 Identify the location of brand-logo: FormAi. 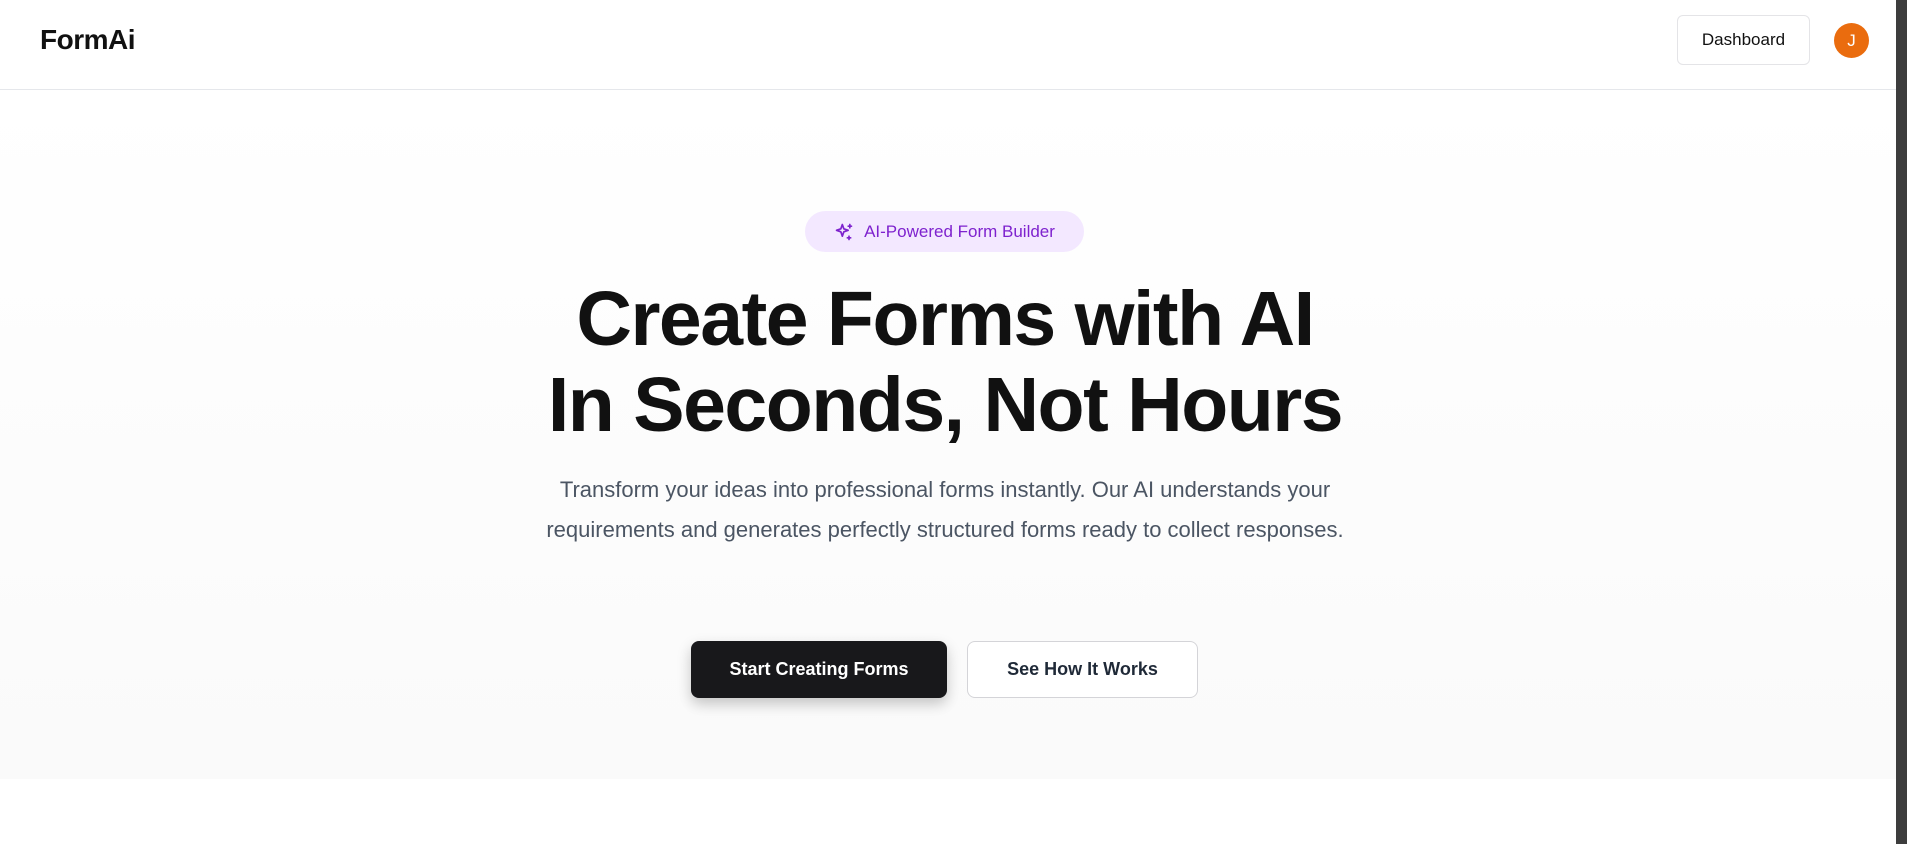
(88, 40).